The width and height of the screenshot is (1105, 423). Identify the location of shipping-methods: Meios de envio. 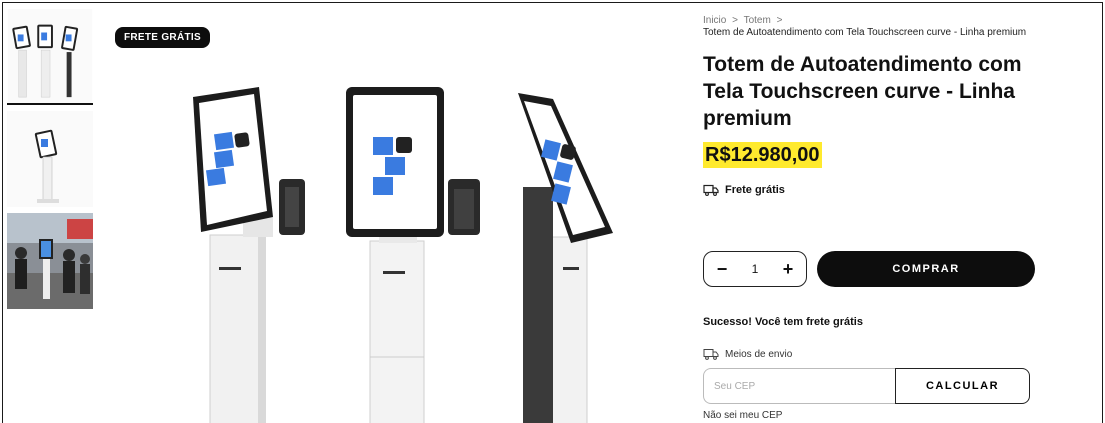
(747, 354).